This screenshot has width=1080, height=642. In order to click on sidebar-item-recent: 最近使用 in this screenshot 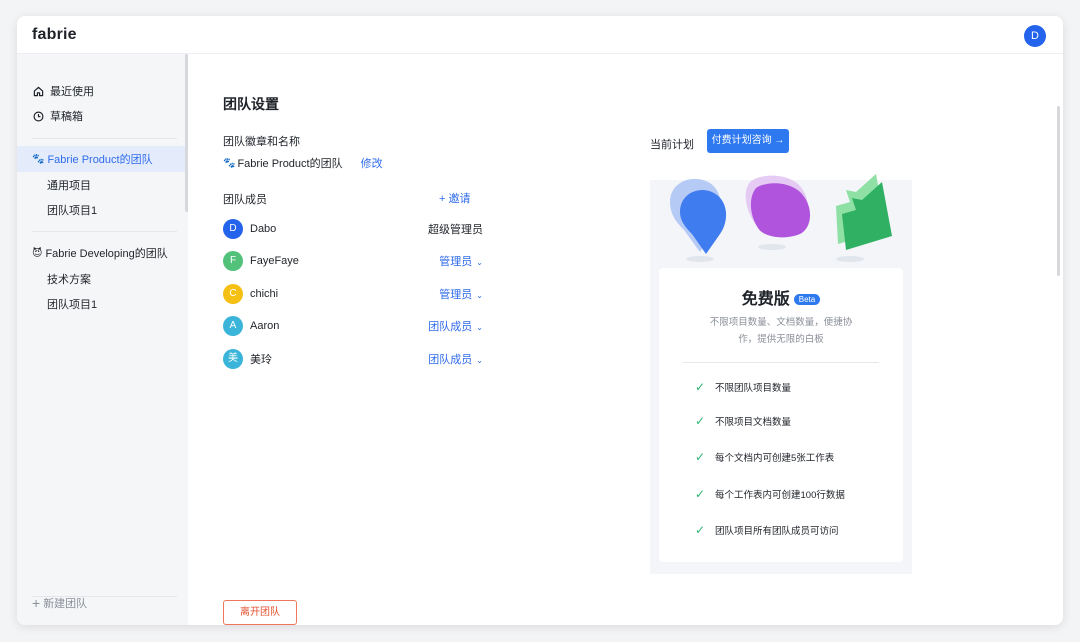, I will do `click(101, 91)`.